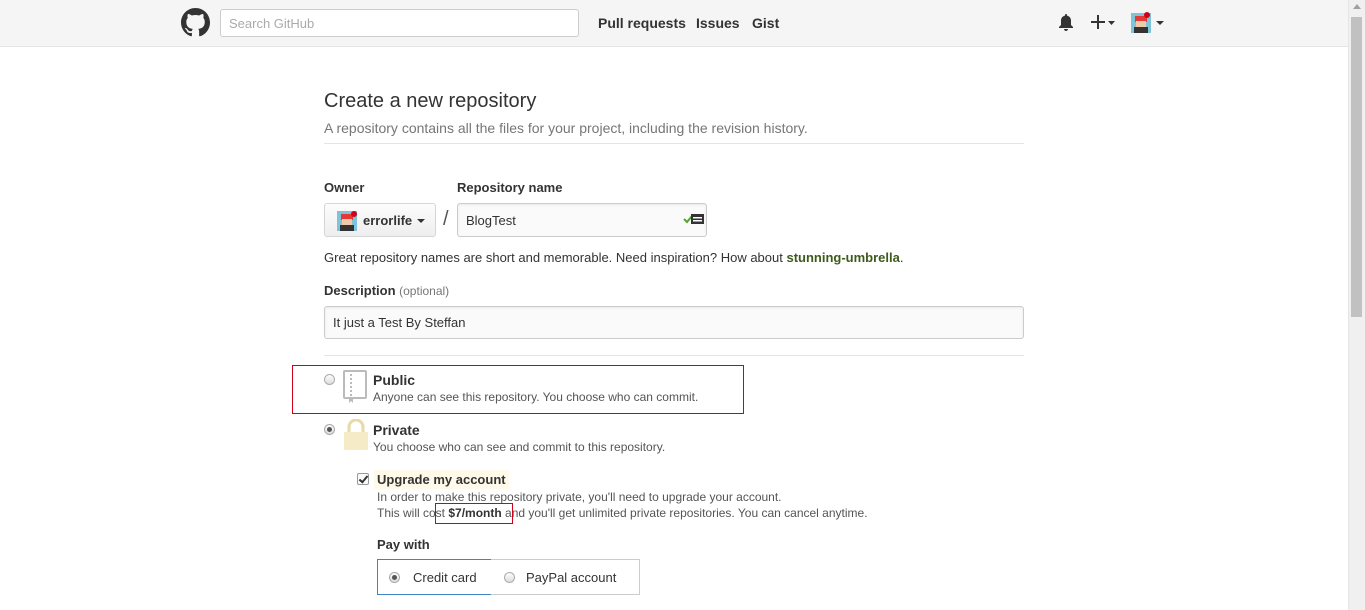 The height and width of the screenshot is (610, 1365). What do you see at coordinates (329, 379) in the screenshot?
I see `public-radio` at bounding box center [329, 379].